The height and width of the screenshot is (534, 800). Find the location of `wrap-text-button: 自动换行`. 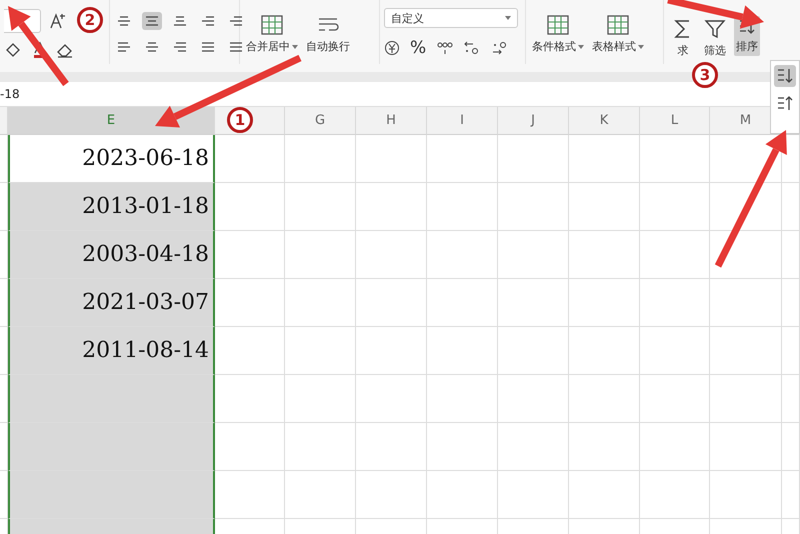

wrap-text-button: 自动换行 is located at coordinates (328, 34).